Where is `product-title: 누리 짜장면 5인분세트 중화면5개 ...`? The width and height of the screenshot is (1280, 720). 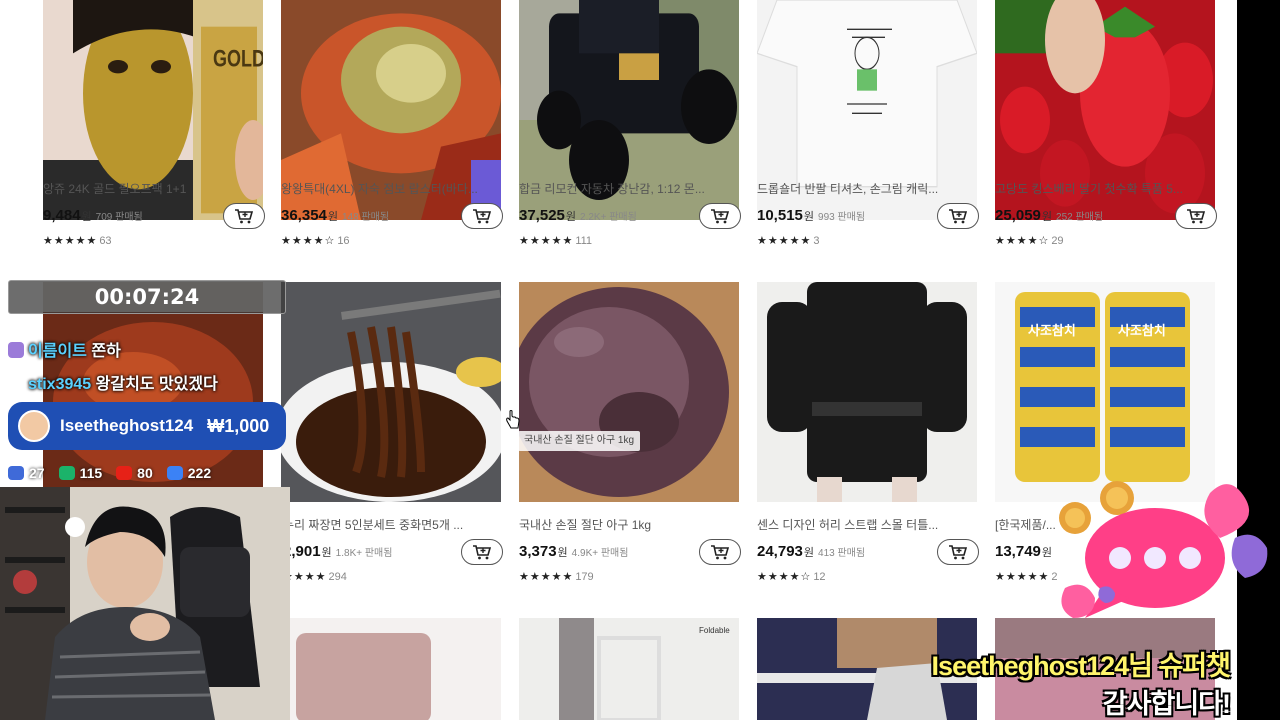 product-title: 누리 짜장면 5인분세트 중화면5개 ... is located at coordinates (394, 524).